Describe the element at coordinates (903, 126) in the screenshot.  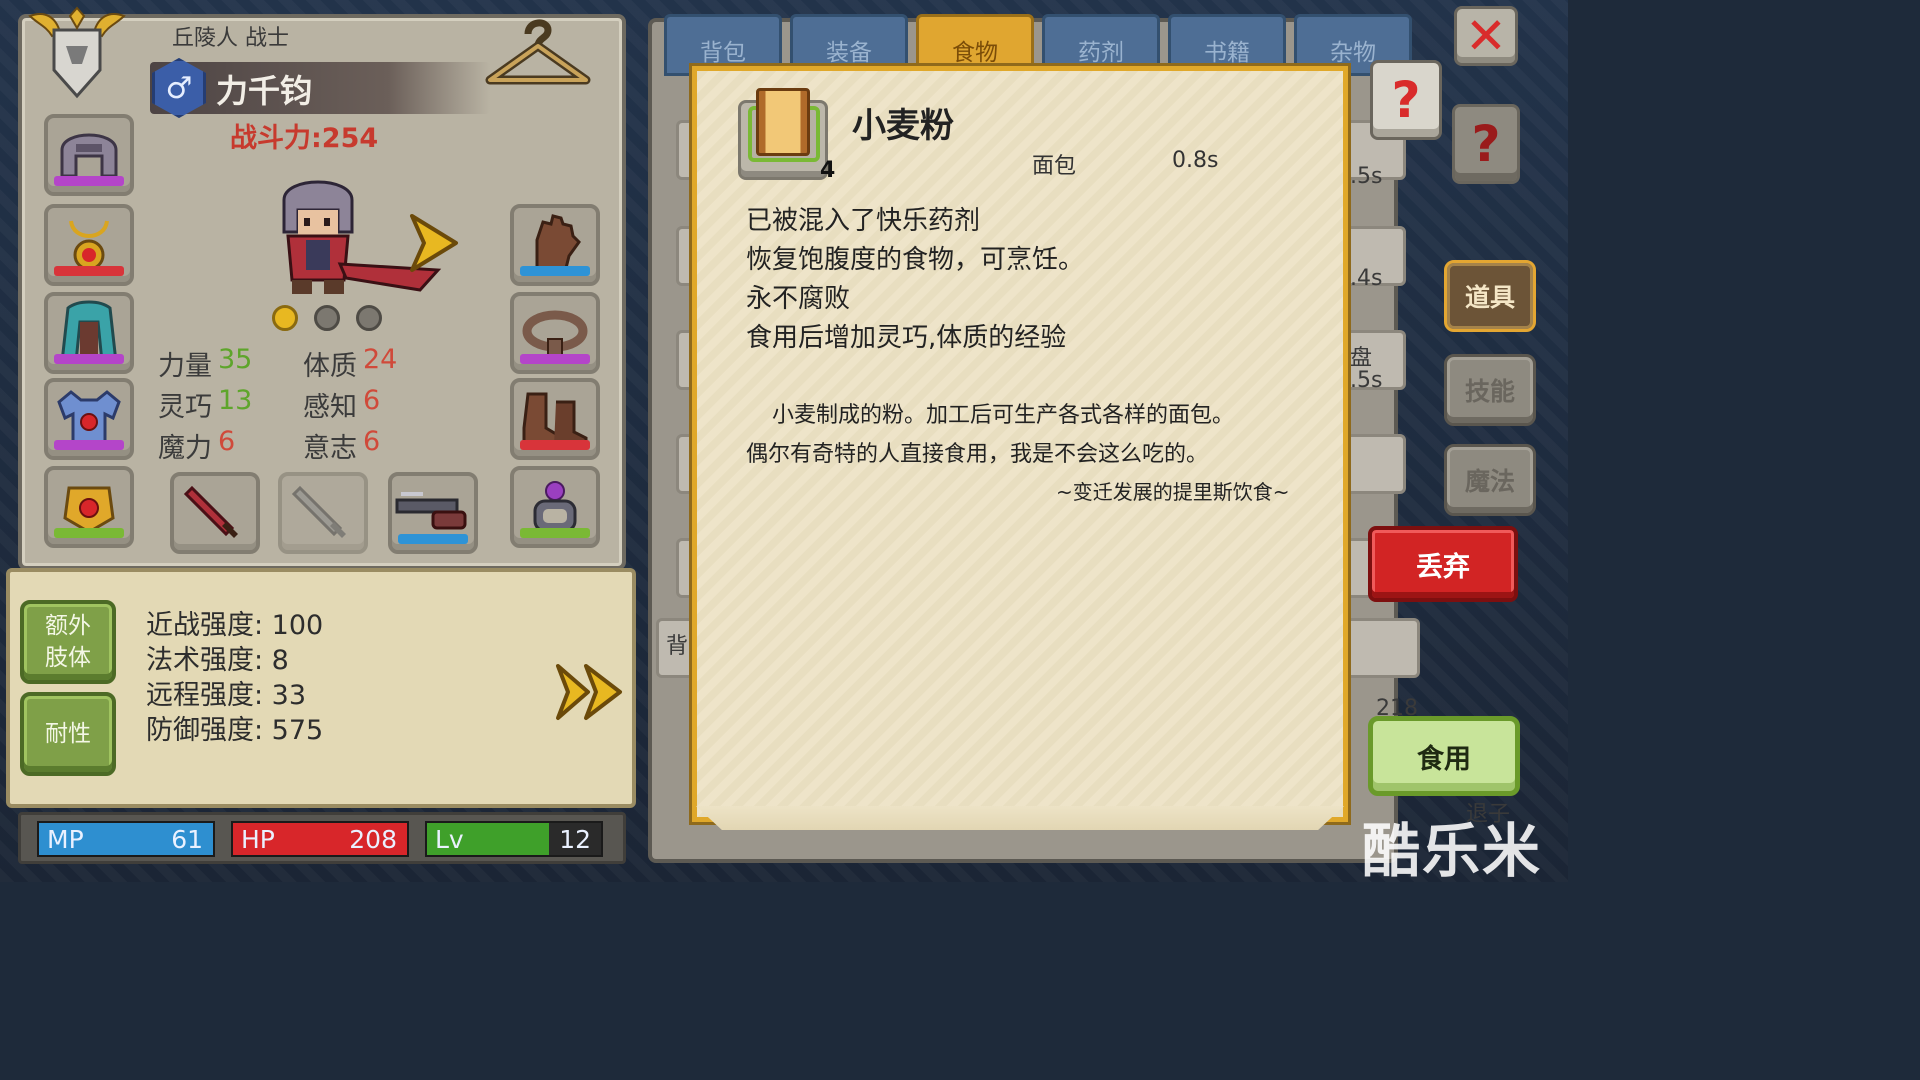
I see `item-name: 小麦粉` at that location.